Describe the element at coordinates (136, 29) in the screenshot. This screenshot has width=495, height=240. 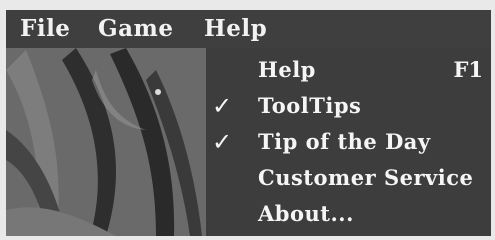
I see `menu-game: Game` at that location.